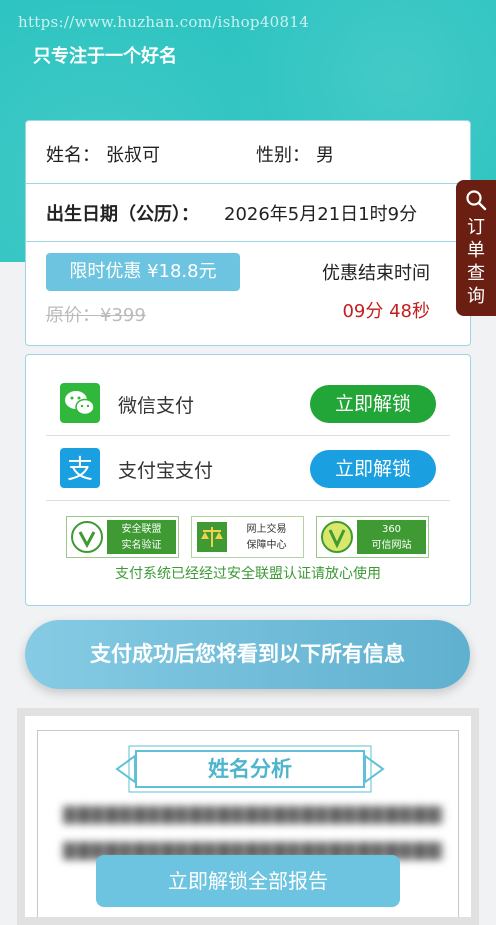  What do you see at coordinates (143, 272) in the screenshot?
I see `promo-price-badge: 限时优惠 ¥18.8元` at bounding box center [143, 272].